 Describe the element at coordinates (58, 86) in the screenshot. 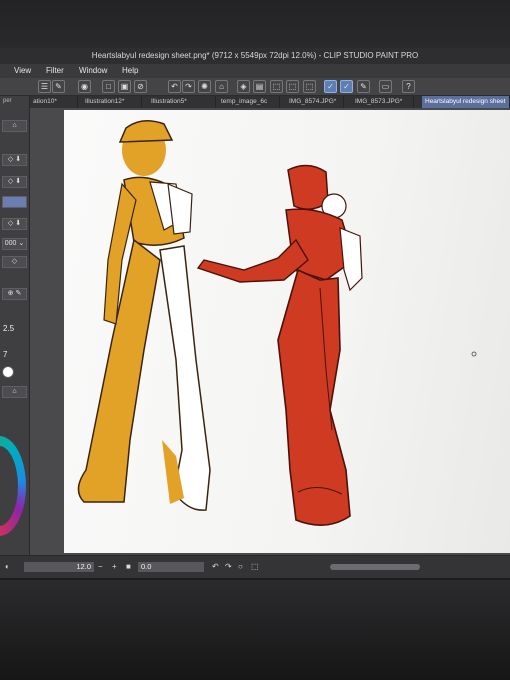

I see `tool-settings-icon: ✎` at that location.